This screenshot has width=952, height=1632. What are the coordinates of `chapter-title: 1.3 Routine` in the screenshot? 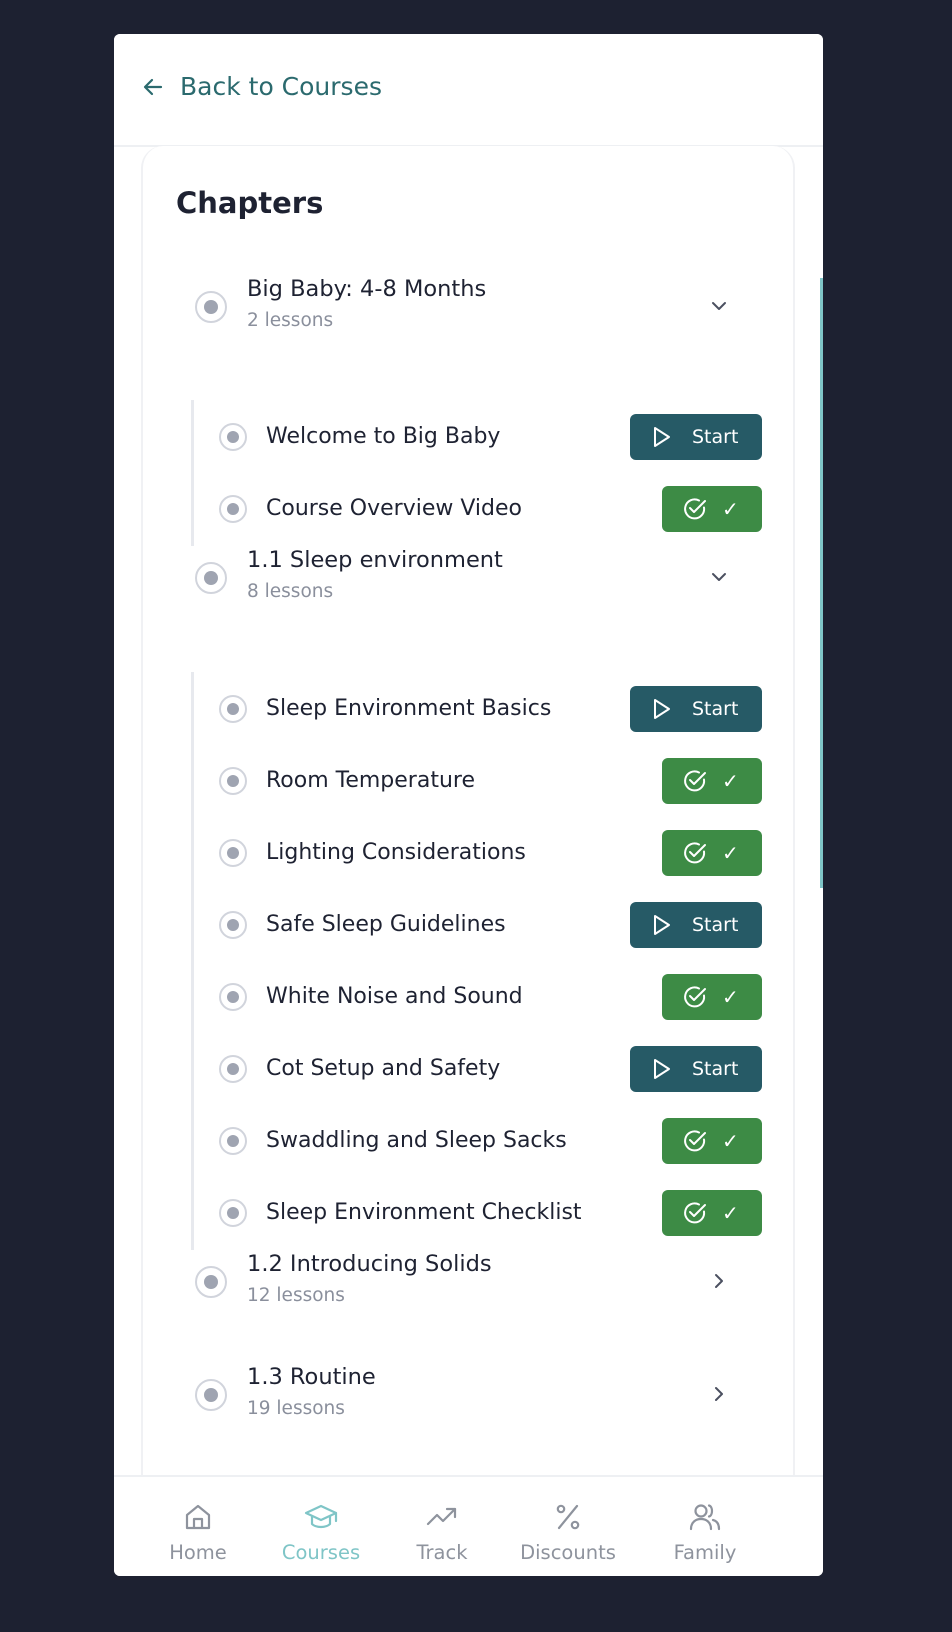 It's located at (311, 1377).